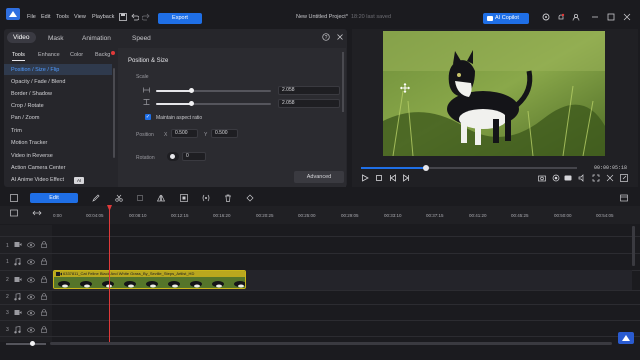 The width and height of the screenshot is (640, 360). I want to click on settings-scrollbar, so click(343, 82).